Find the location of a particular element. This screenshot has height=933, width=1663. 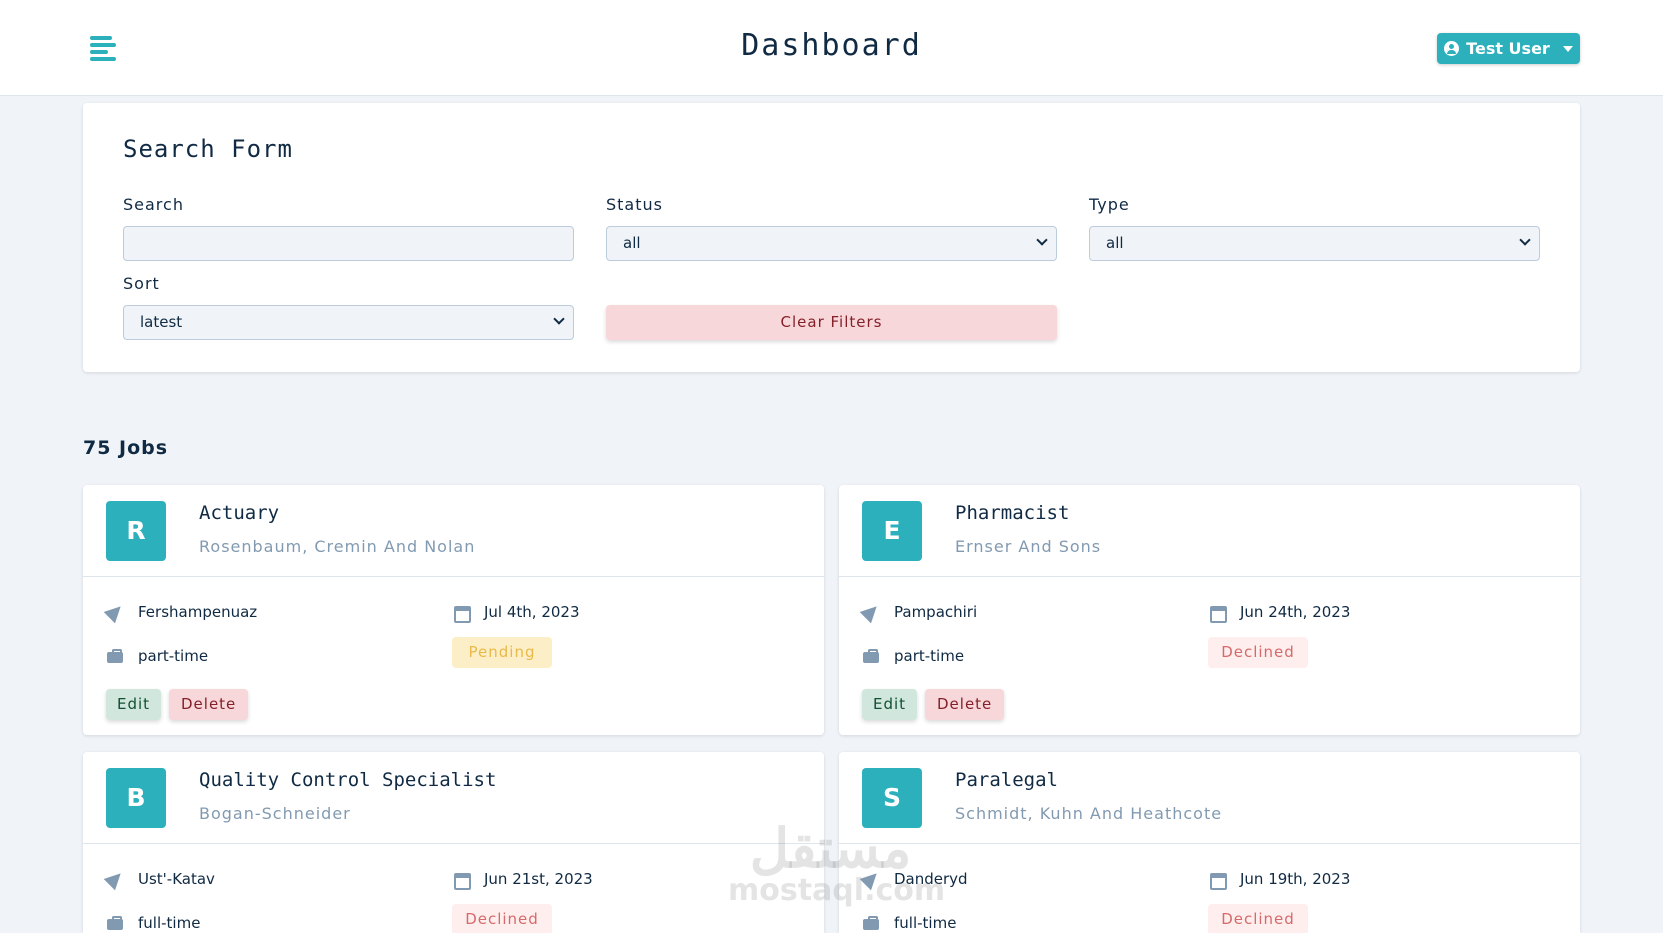

status-select: all is located at coordinates (831, 243).